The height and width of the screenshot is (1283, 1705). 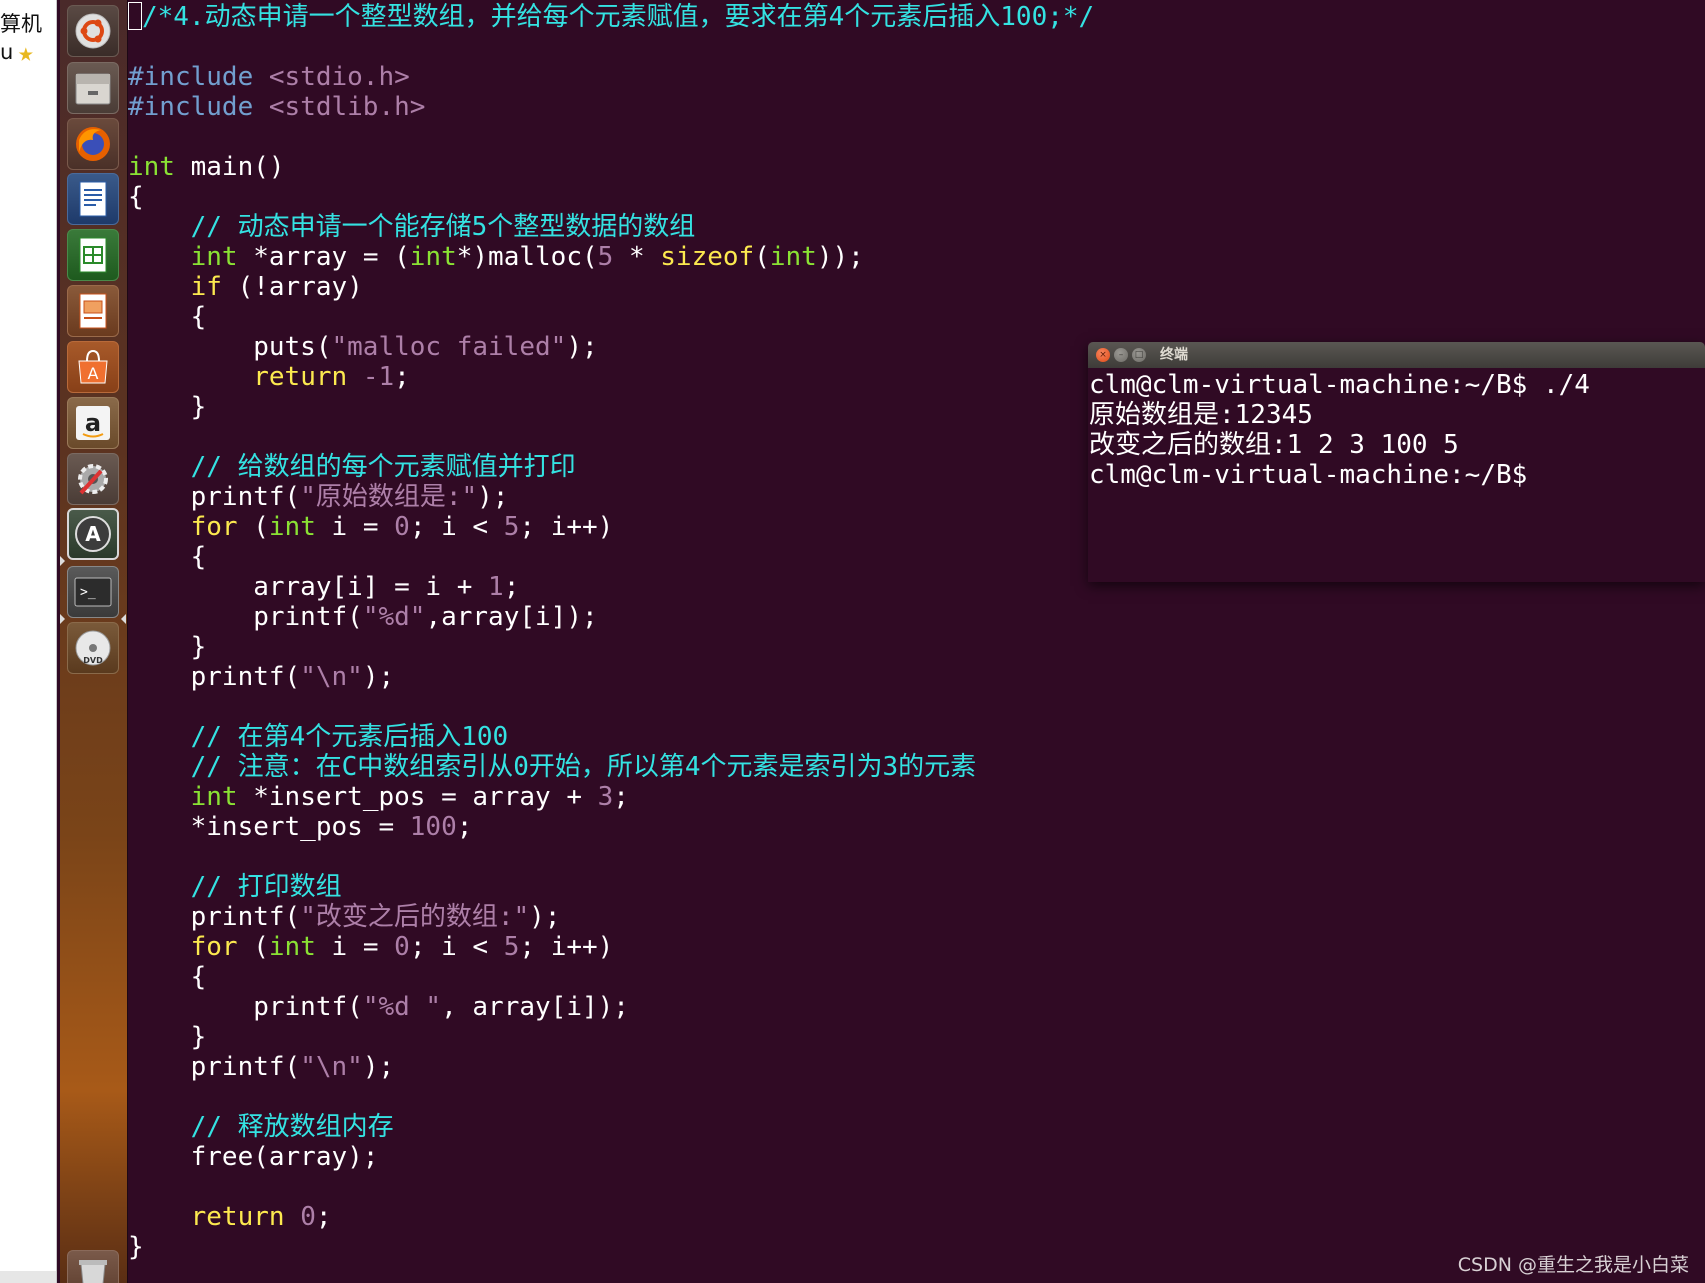 What do you see at coordinates (339, 77) in the screenshot?
I see `code-token: <stdio.h>` at bounding box center [339, 77].